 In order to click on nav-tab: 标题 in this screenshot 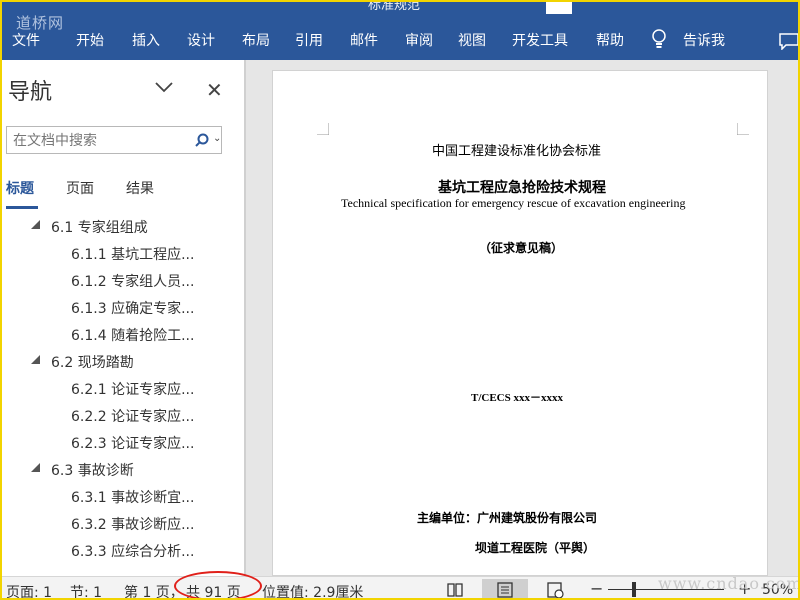, I will do `click(20, 188)`.